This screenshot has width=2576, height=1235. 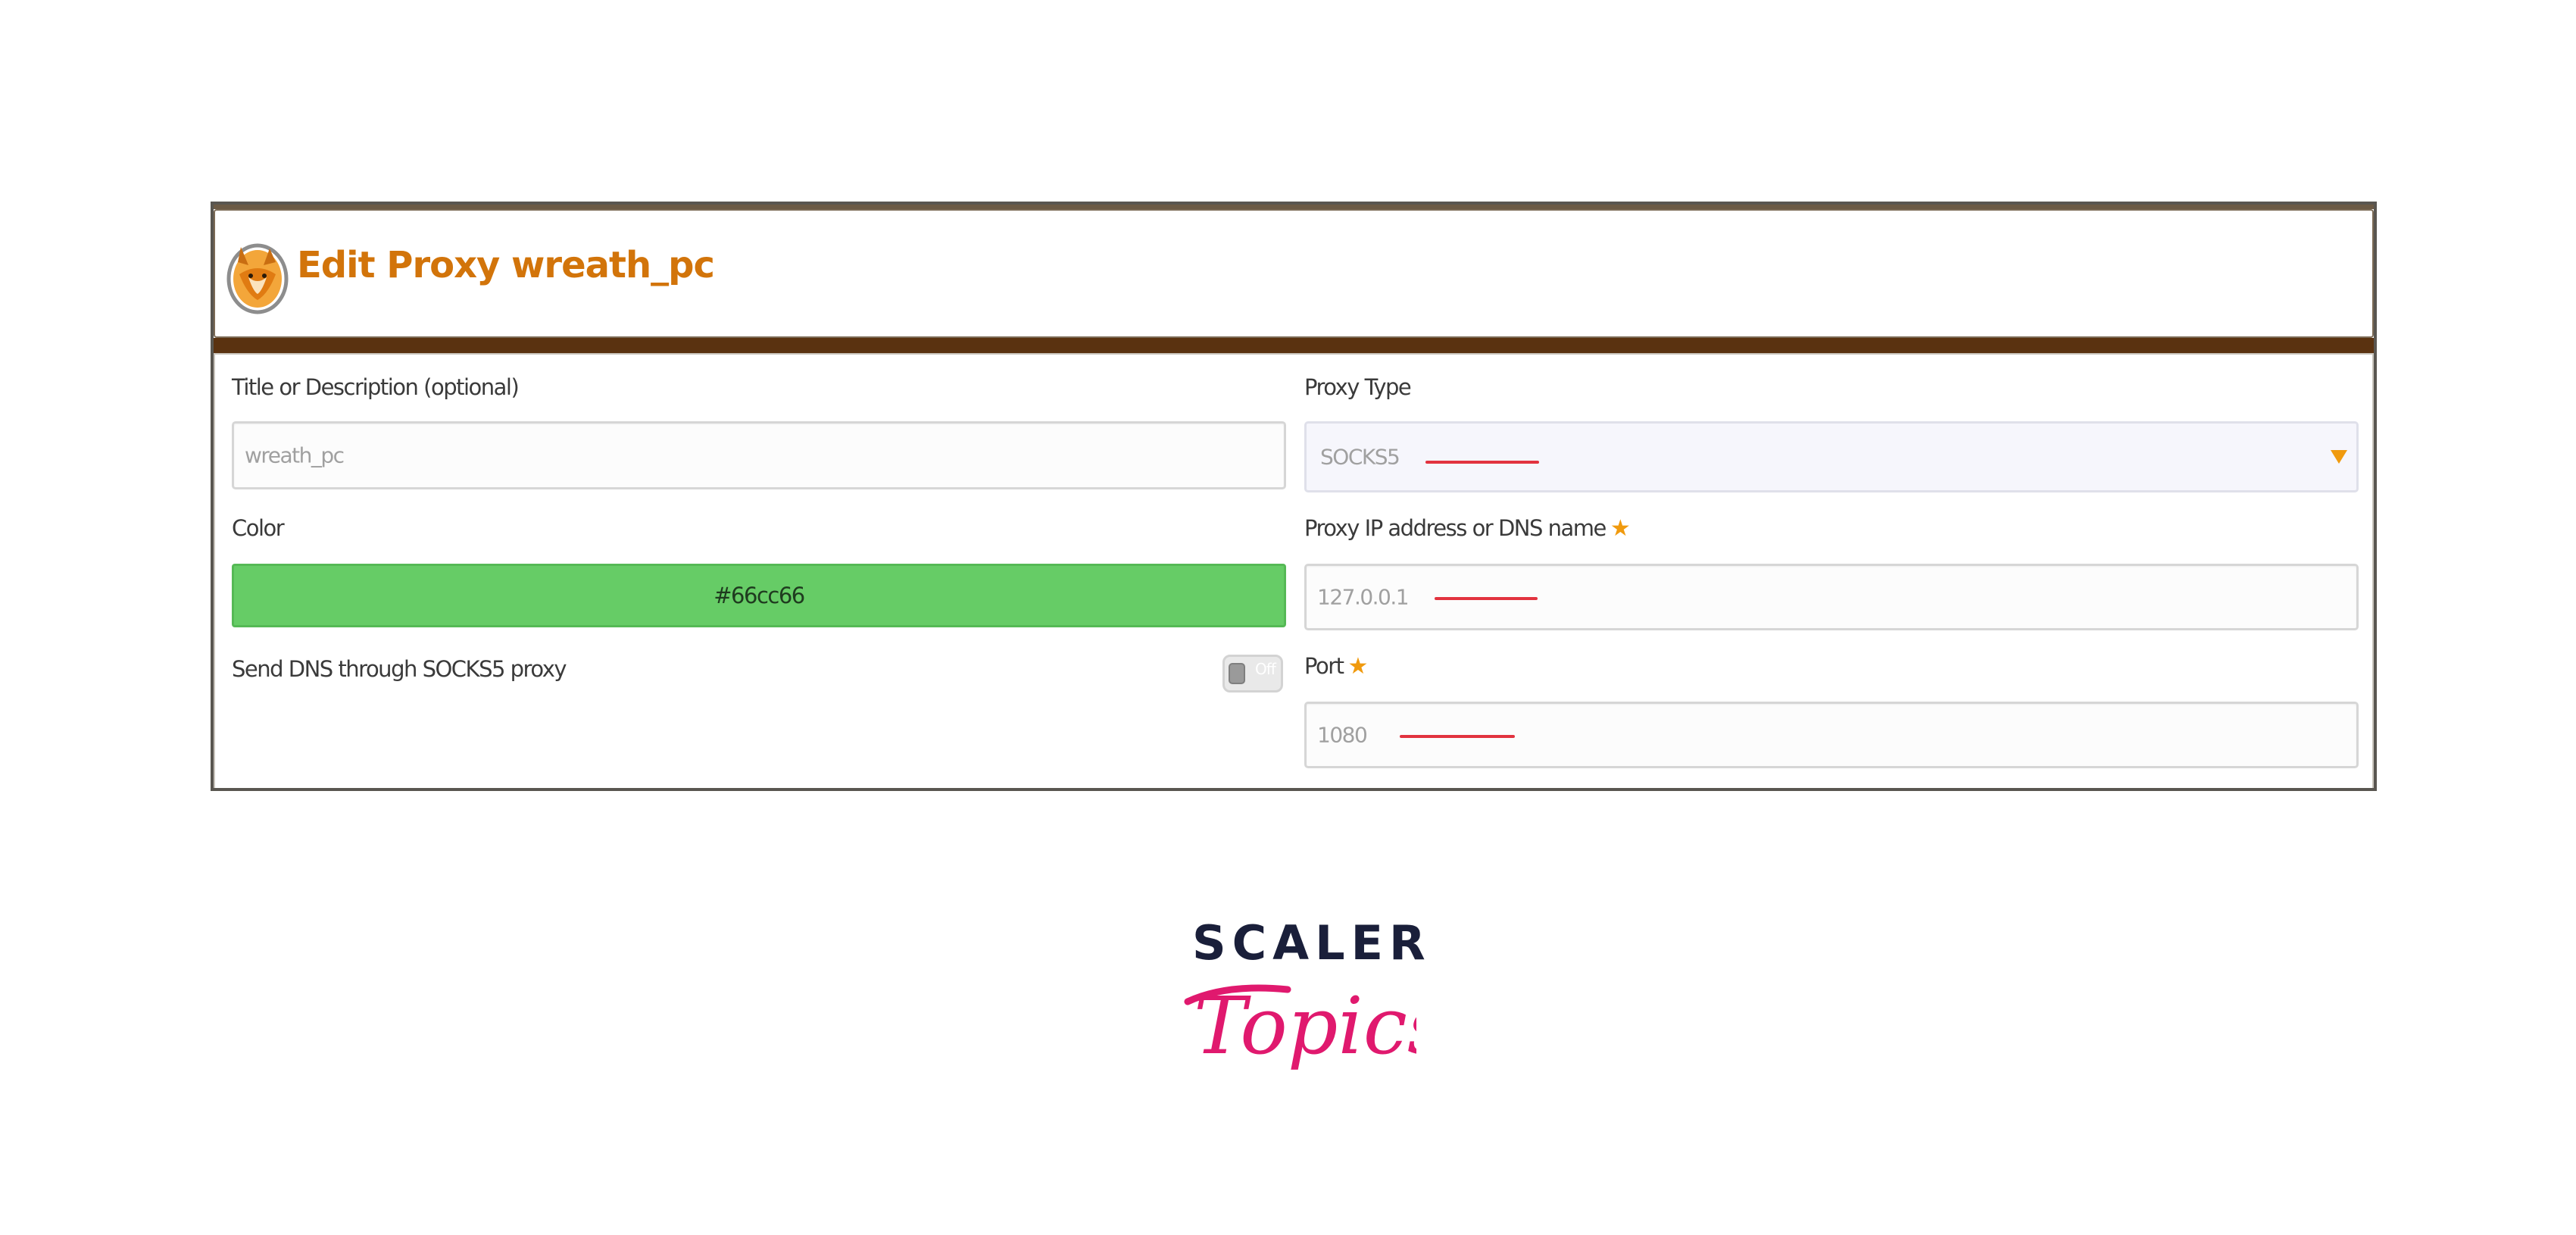 I want to click on title-input-value: wreath_pc, so click(x=295, y=455).